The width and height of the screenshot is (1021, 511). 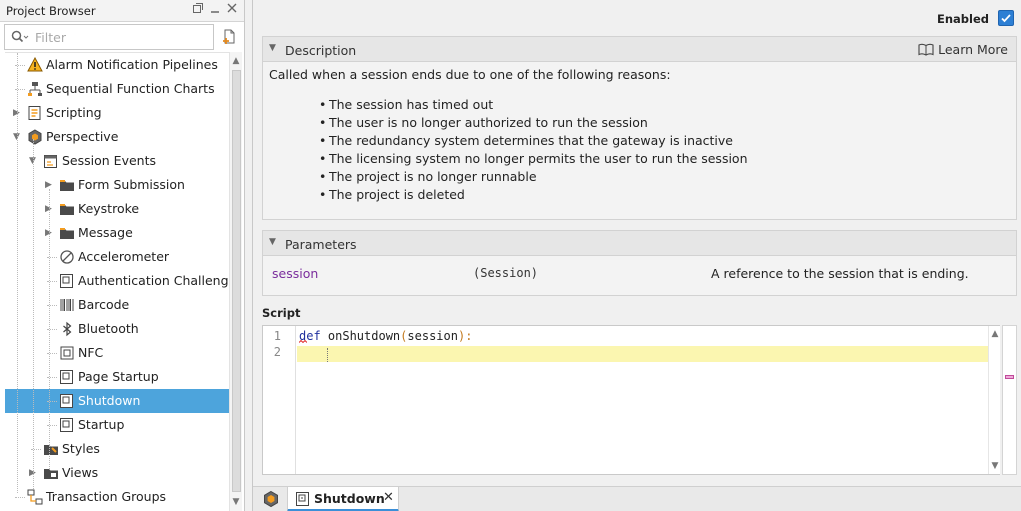 What do you see at coordinates (963, 50) in the screenshot?
I see `learn-more-link: Learn More` at bounding box center [963, 50].